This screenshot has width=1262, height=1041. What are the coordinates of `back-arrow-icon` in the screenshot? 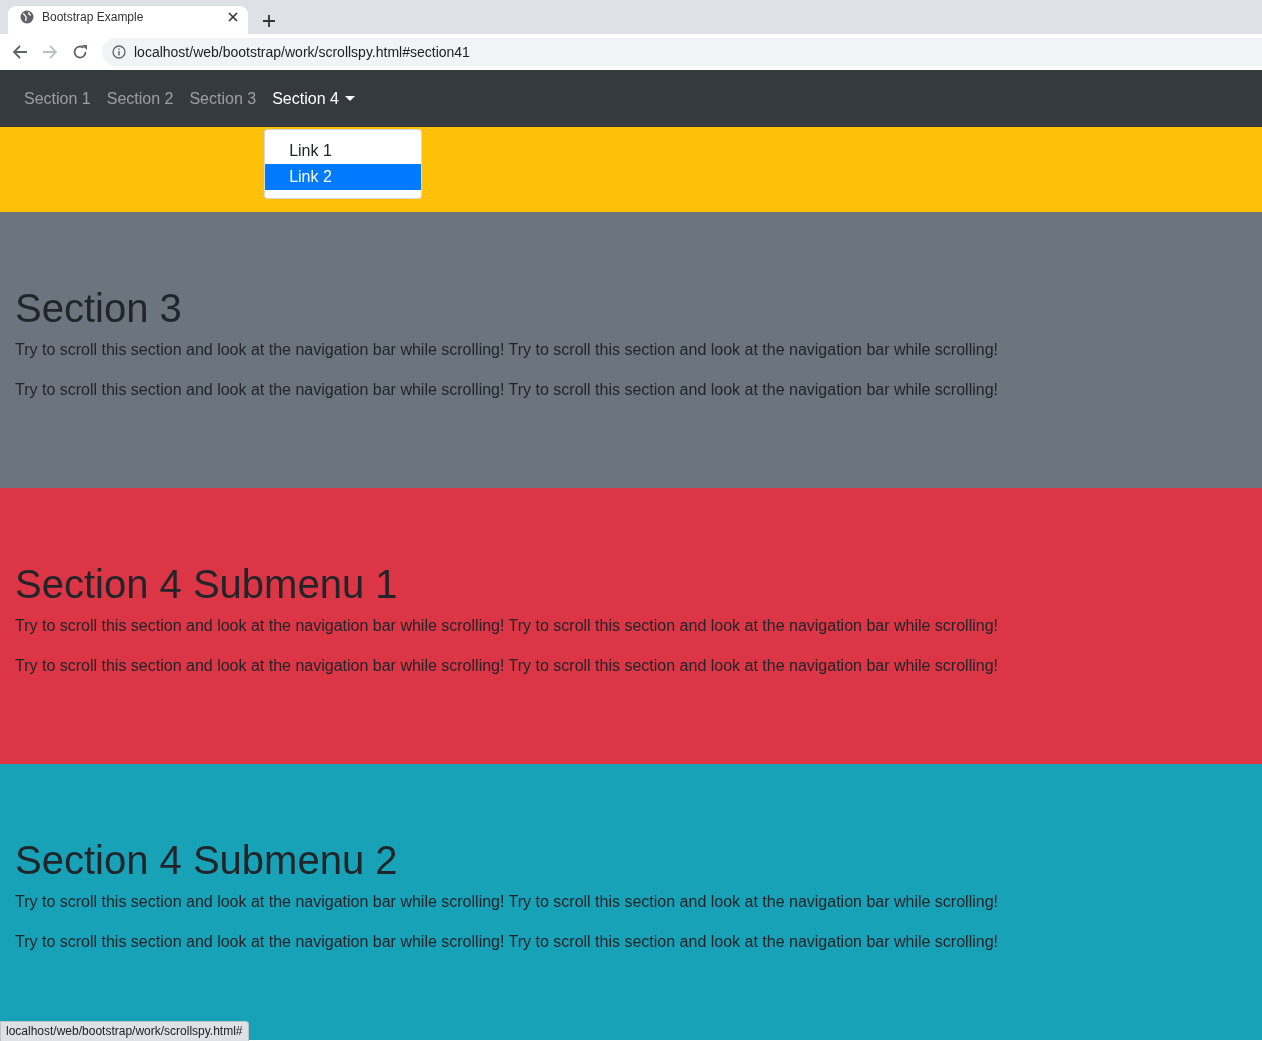 It's located at (20, 52).